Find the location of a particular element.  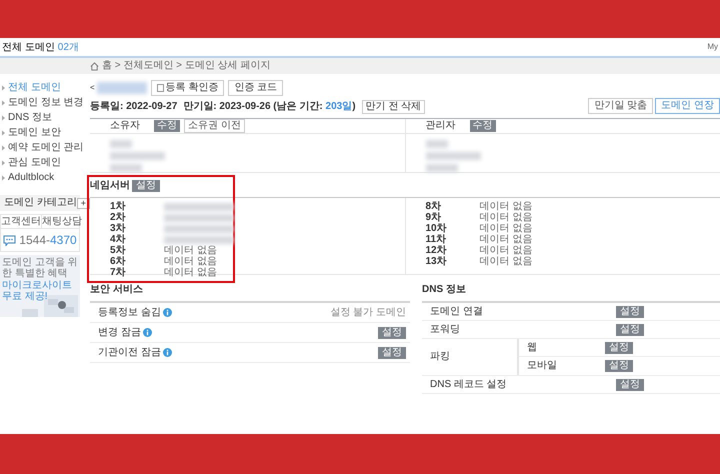

domain-action-button: 인증 코드 is located at coordinates (256, 88).